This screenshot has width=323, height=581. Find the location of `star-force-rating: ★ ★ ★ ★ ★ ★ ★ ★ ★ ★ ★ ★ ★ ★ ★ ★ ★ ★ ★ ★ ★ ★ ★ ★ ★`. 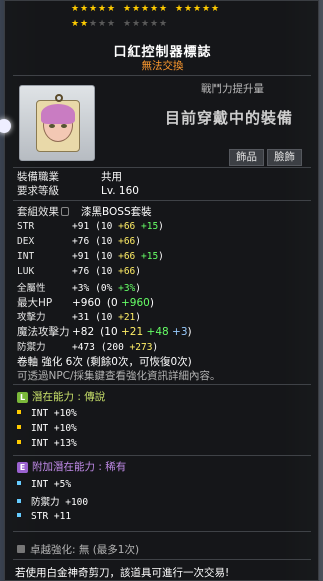

star-force-rating: ★ ★ ★ ★ ★ ★ ★ ★ ★ ★ ★ ★ ★ ★ ★ ★ ★ ★ ★ ★ ★ ★ ★ ★ ★ is located at coordinates (166, 19).